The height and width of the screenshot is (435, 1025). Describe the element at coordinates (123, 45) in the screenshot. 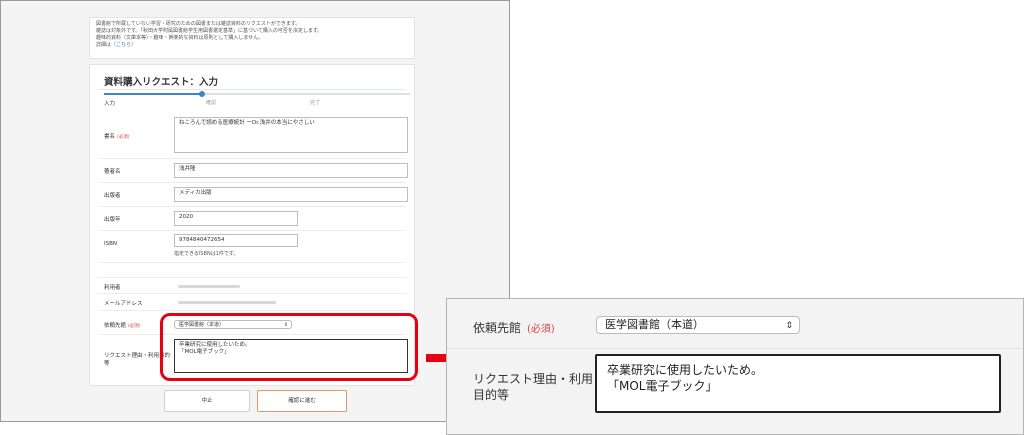

I see `notice-detail-link: （こちら）` at that location.